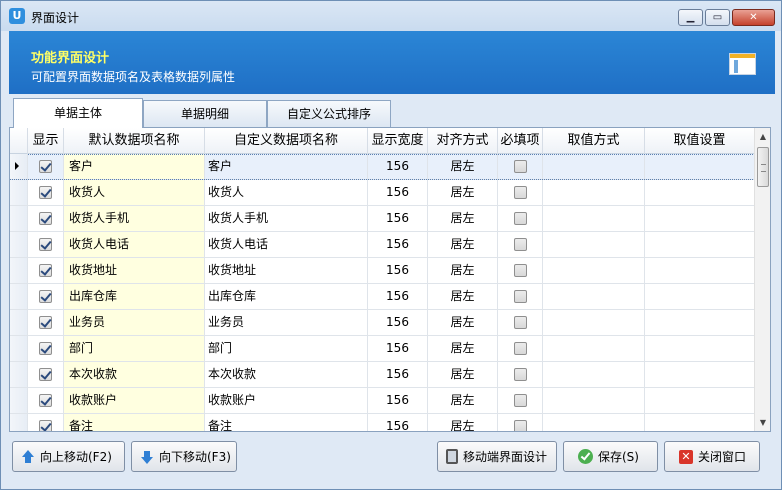  What do you see at coordinates (762, 422) in the screenshot?
I see `scroll-down-icon: ▼` at bounding box center [762, 422].